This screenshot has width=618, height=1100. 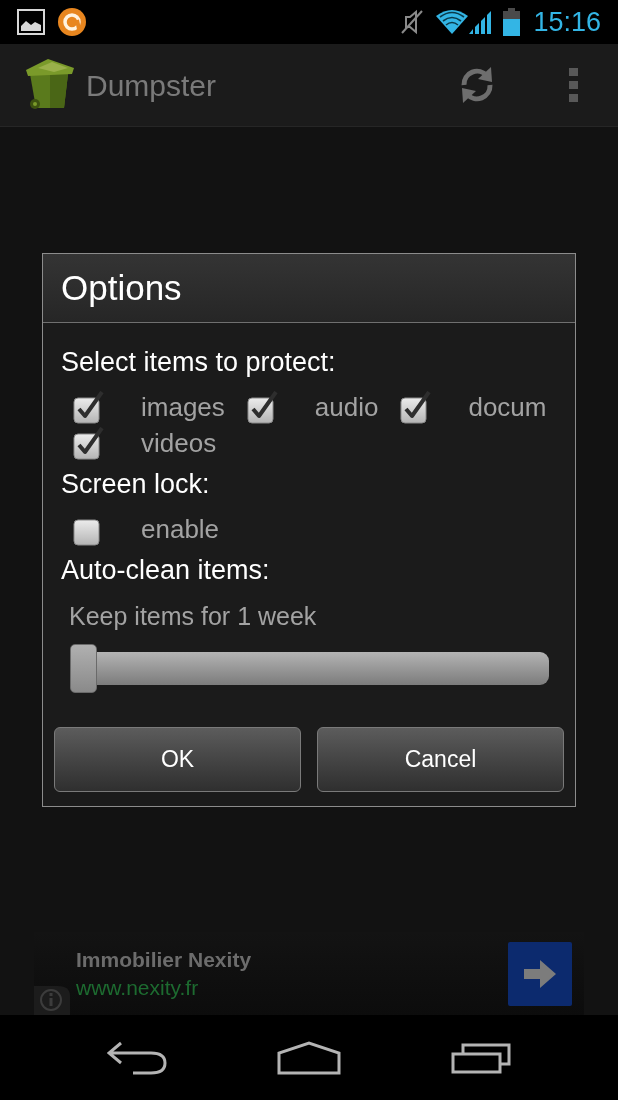 What do you see at coordinates (179, 443) in the screenshot?
I see `checkbox-label: videos` at bounding box center [179, 443].